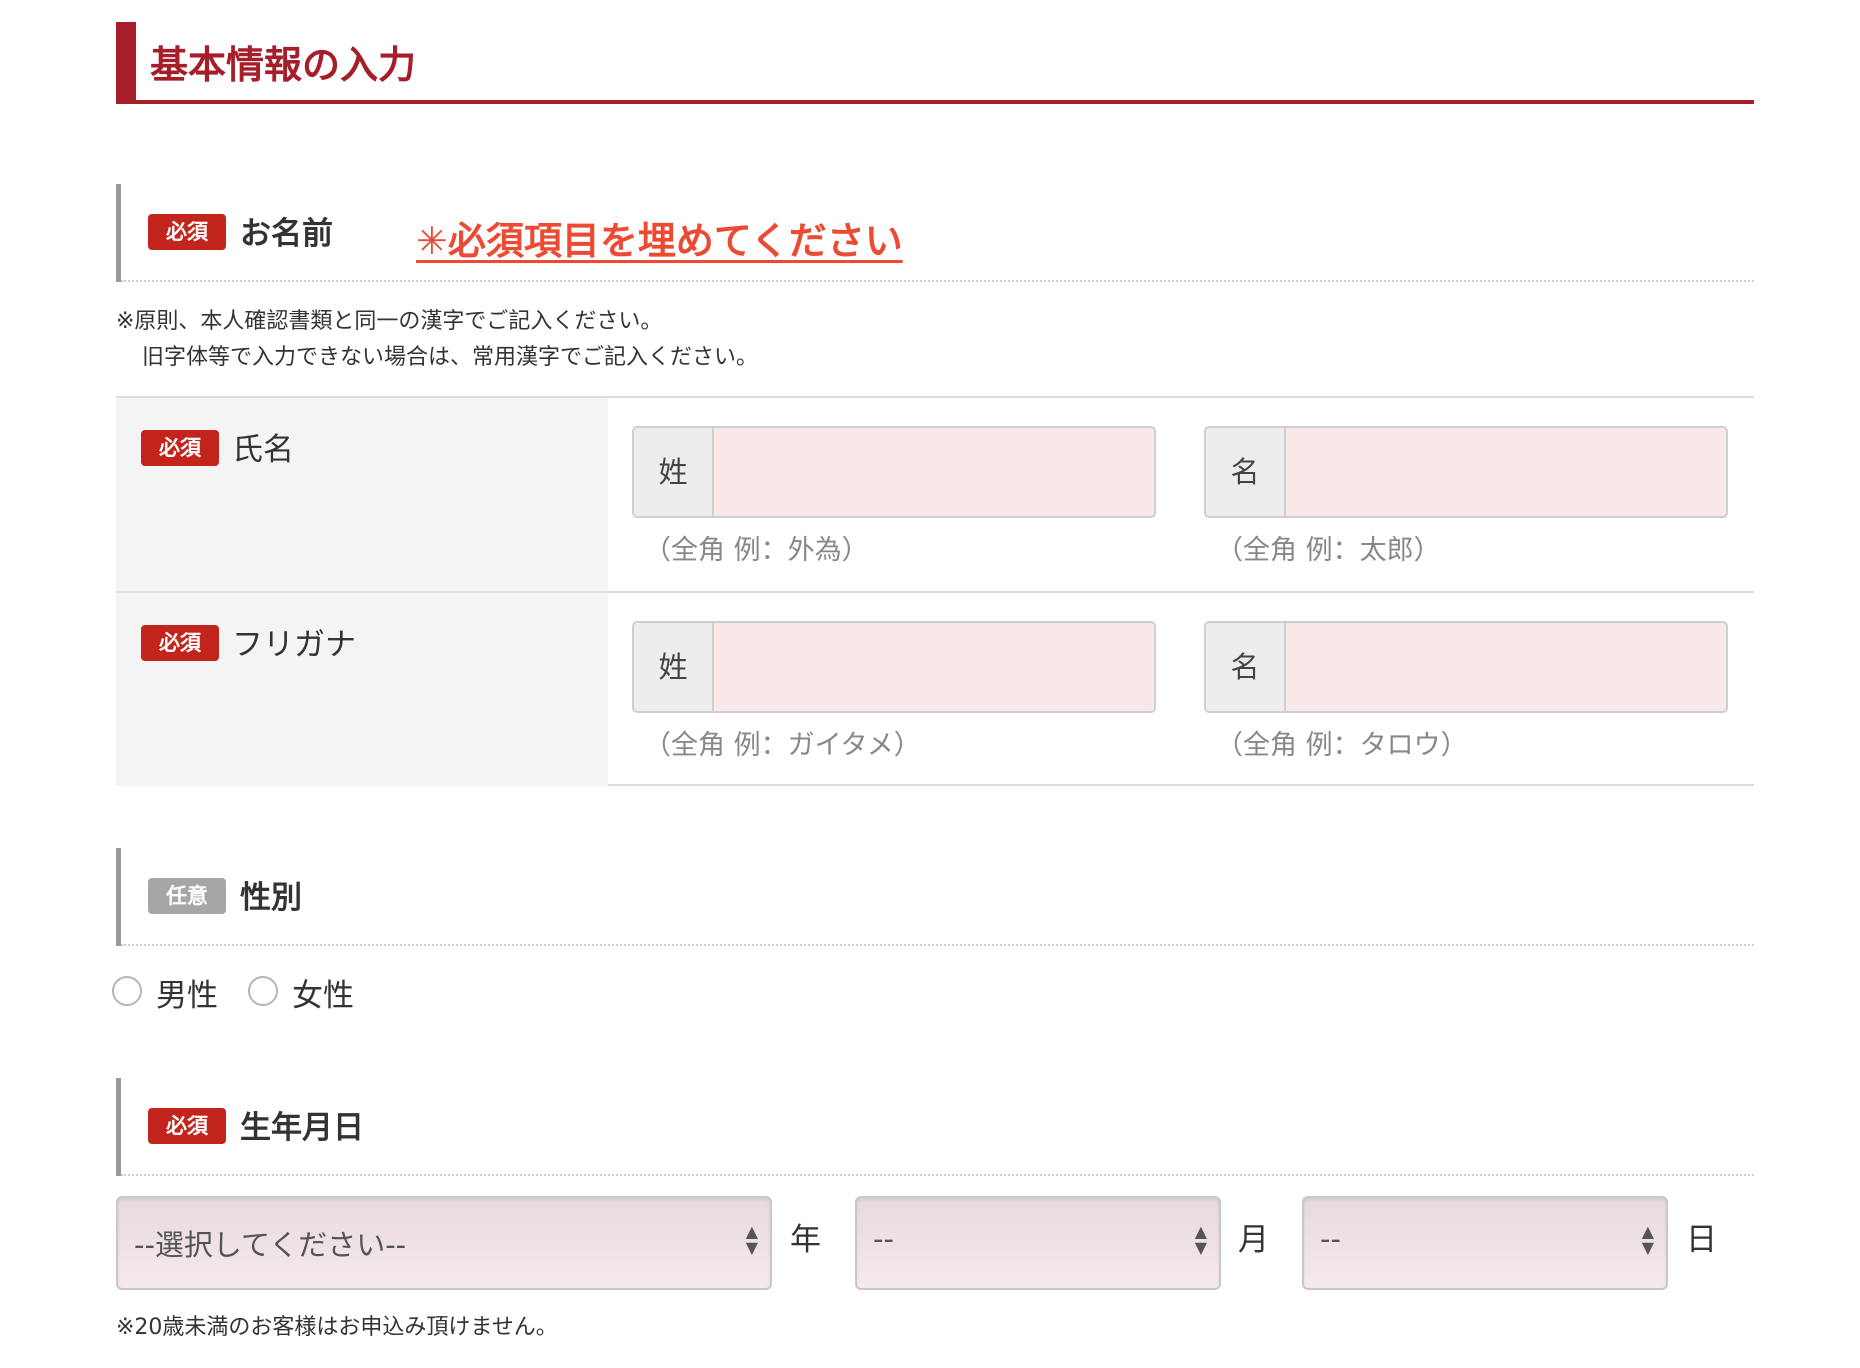 The image size is (1860, 1368). What do you see at coordinates (1342, 745) in the screenshot?
I see `first-name-kana-hint: （全角 例：タロウ）` at bounding box center [1342, 745].